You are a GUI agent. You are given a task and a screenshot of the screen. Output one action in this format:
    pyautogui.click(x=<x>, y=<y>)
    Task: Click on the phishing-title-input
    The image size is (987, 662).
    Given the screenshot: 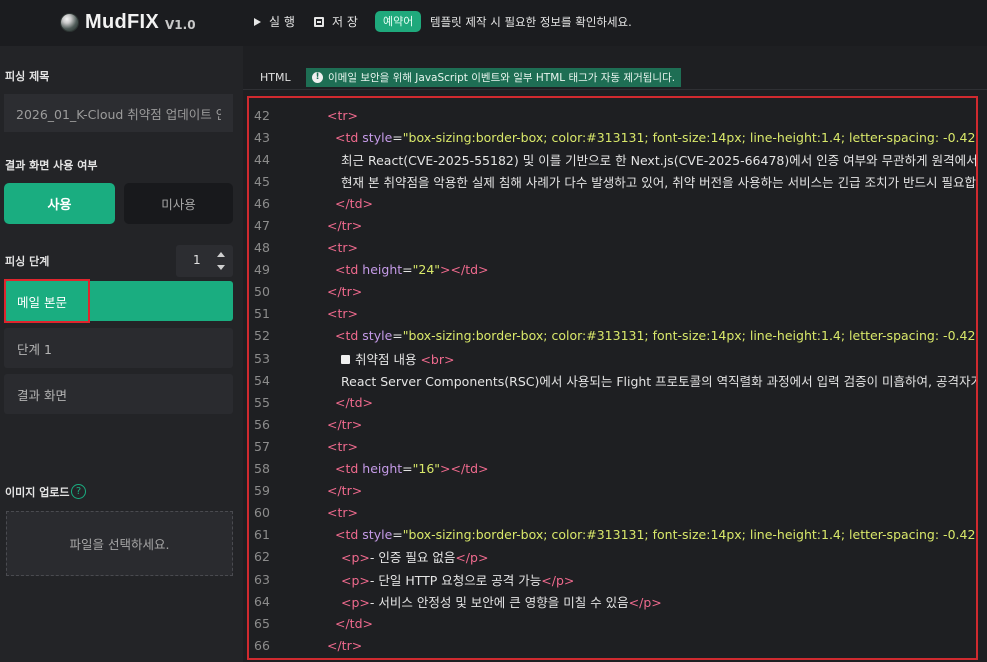 What is the action you would take?
    pyautogui.click(x=118, y=113)
    